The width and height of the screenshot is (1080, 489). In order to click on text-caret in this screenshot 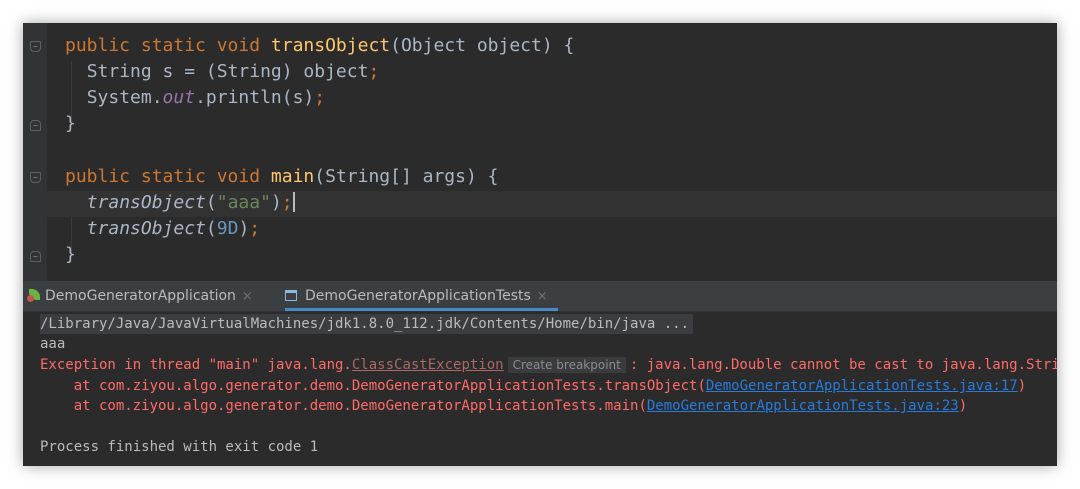, I will do `click(293, 202)`.